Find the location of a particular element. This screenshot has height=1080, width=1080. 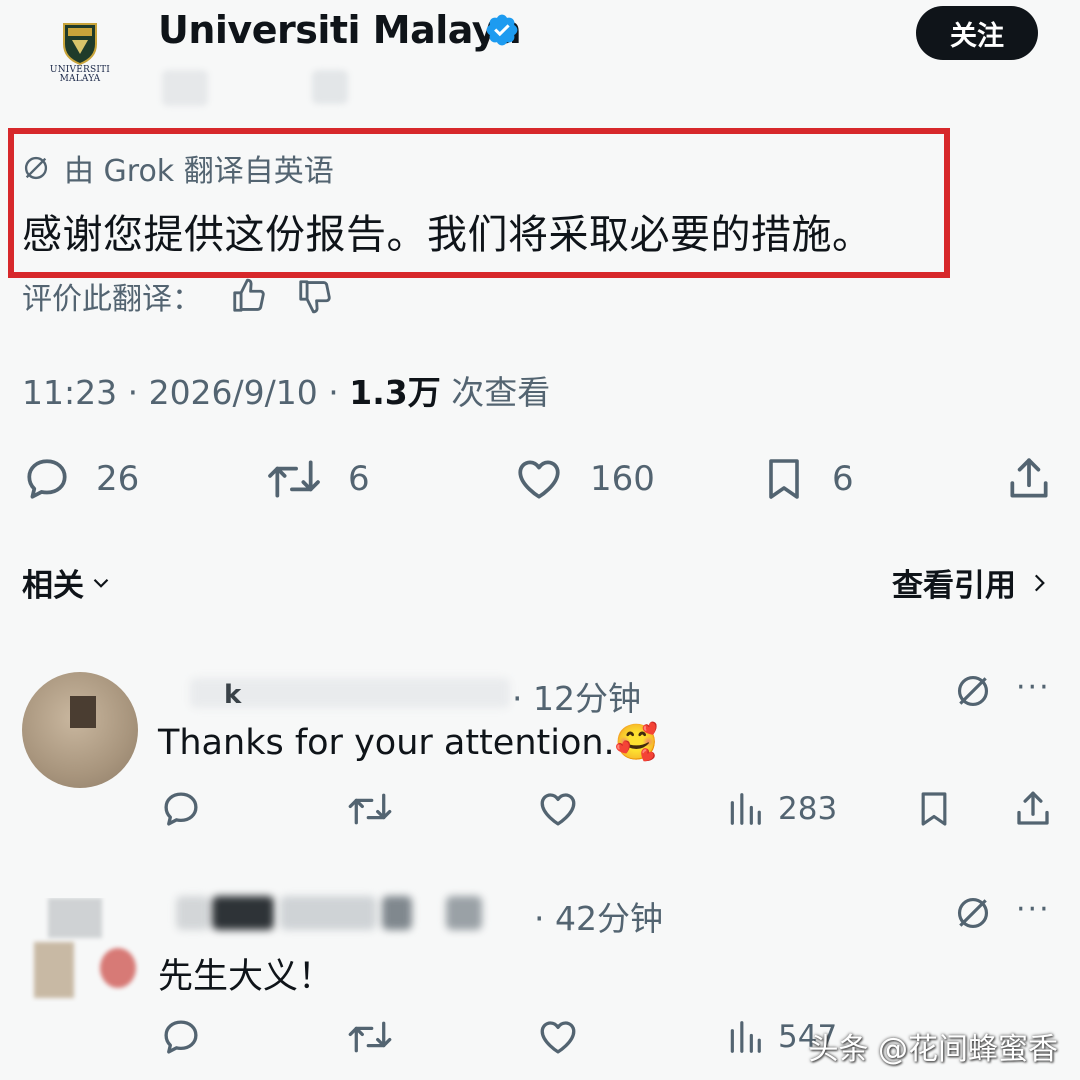

chevron-down-icon is located at coordinates (101, 583).